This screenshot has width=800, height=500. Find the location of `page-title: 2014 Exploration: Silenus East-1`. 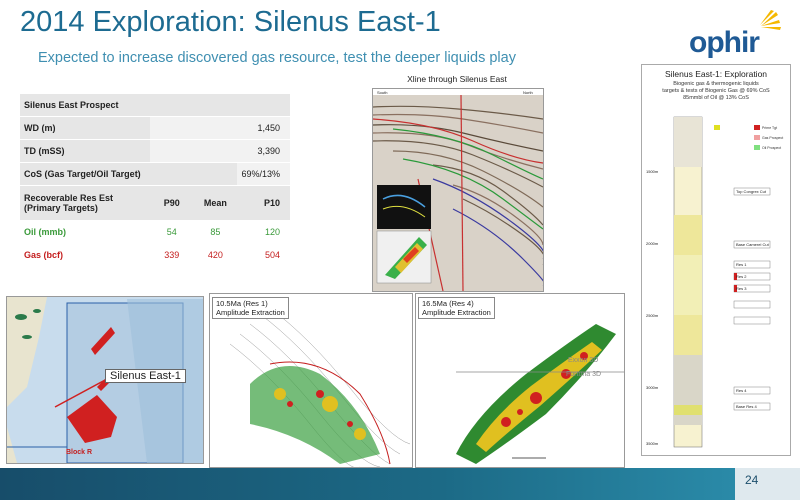

page-title: 2014 Exploration: Silenus East-1 is located at coordinates (230, 22).